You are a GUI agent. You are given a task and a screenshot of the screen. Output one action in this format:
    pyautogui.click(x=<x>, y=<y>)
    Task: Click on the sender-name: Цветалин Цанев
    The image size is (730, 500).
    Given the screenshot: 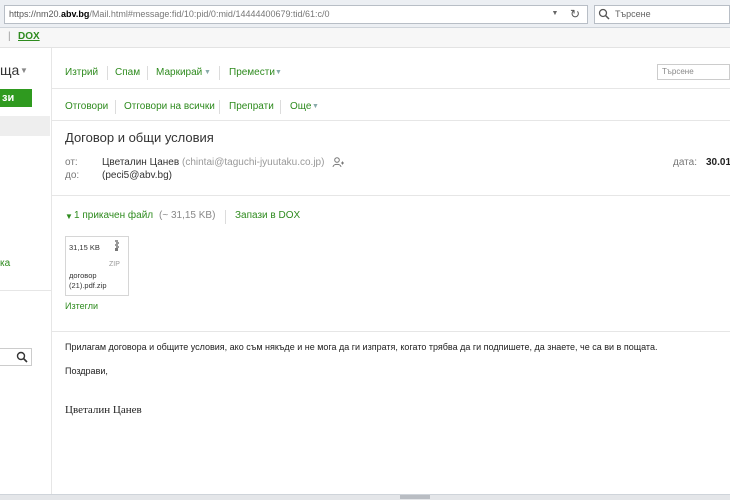 What is the action you would take?
    pyautogui.click(x=140, y=162)
    